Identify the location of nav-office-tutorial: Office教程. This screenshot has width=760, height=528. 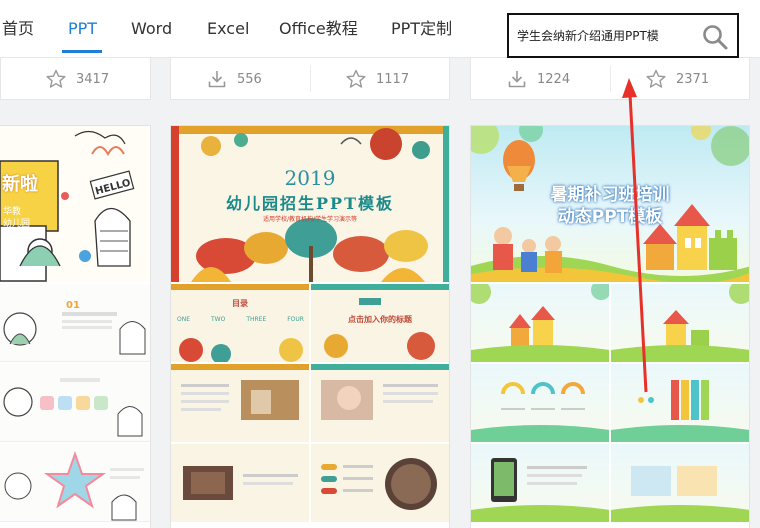
(318, 29).